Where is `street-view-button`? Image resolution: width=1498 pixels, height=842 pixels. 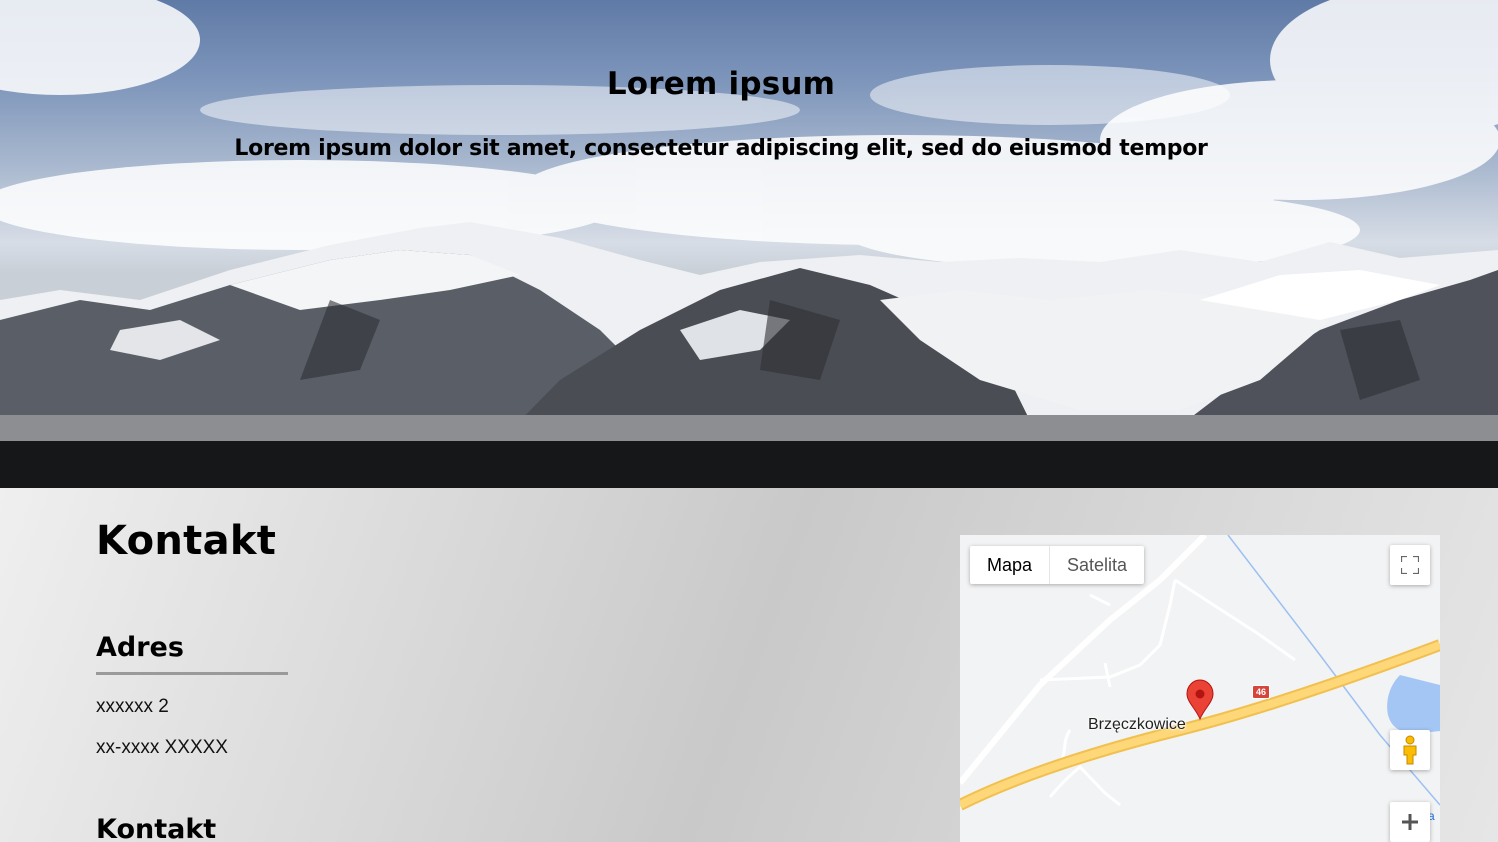 street-view-button is located at coordinates (1410, 750).